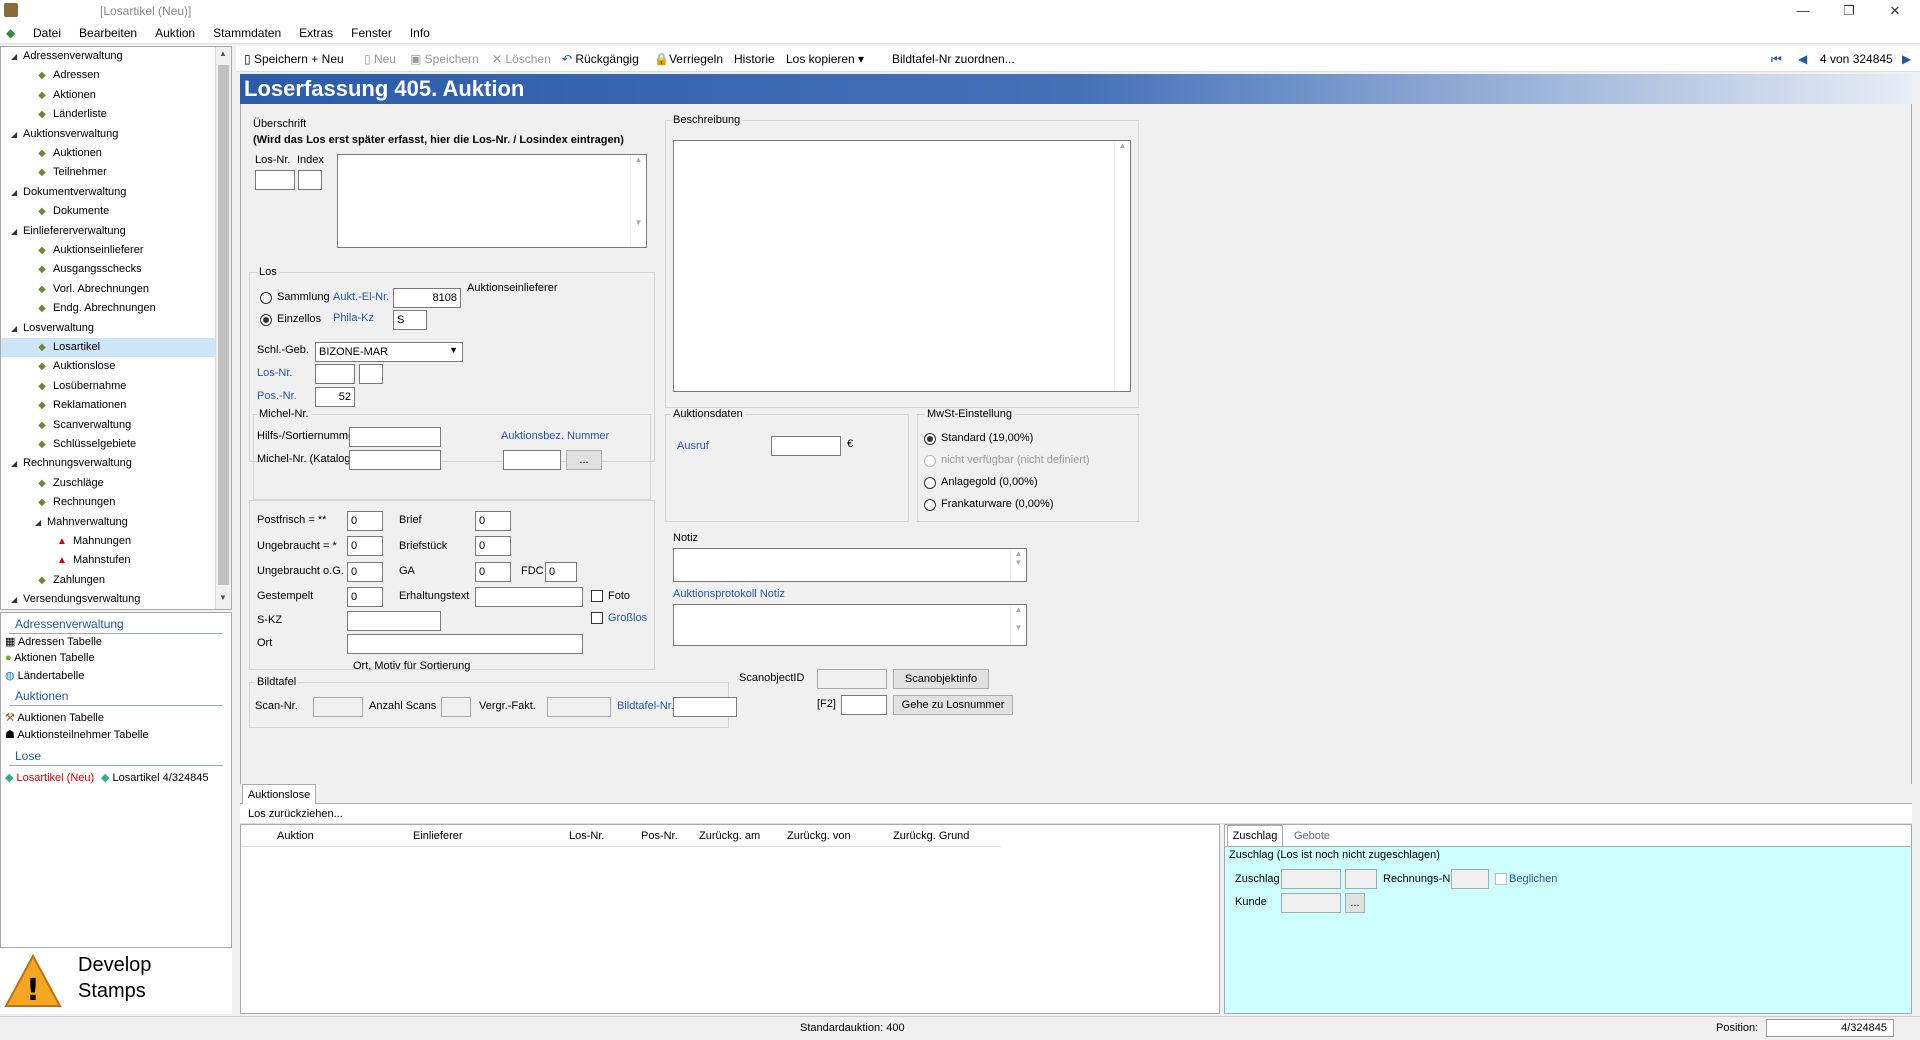  I want to click on mwst-standard-radio, so click(930, 439).